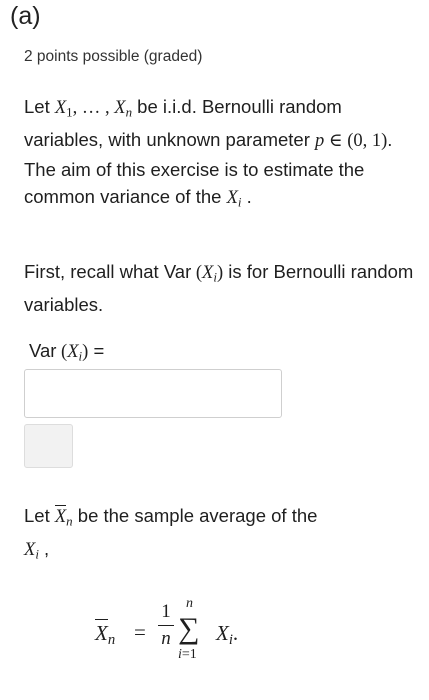 The width and height of the screenshot is (429, 700). What do you see at coordinates (171, 533) in the screenshot?
I see `sample-average-text: Let Xn be the sample average of the Xi ,` at bounding box center [171, 533].